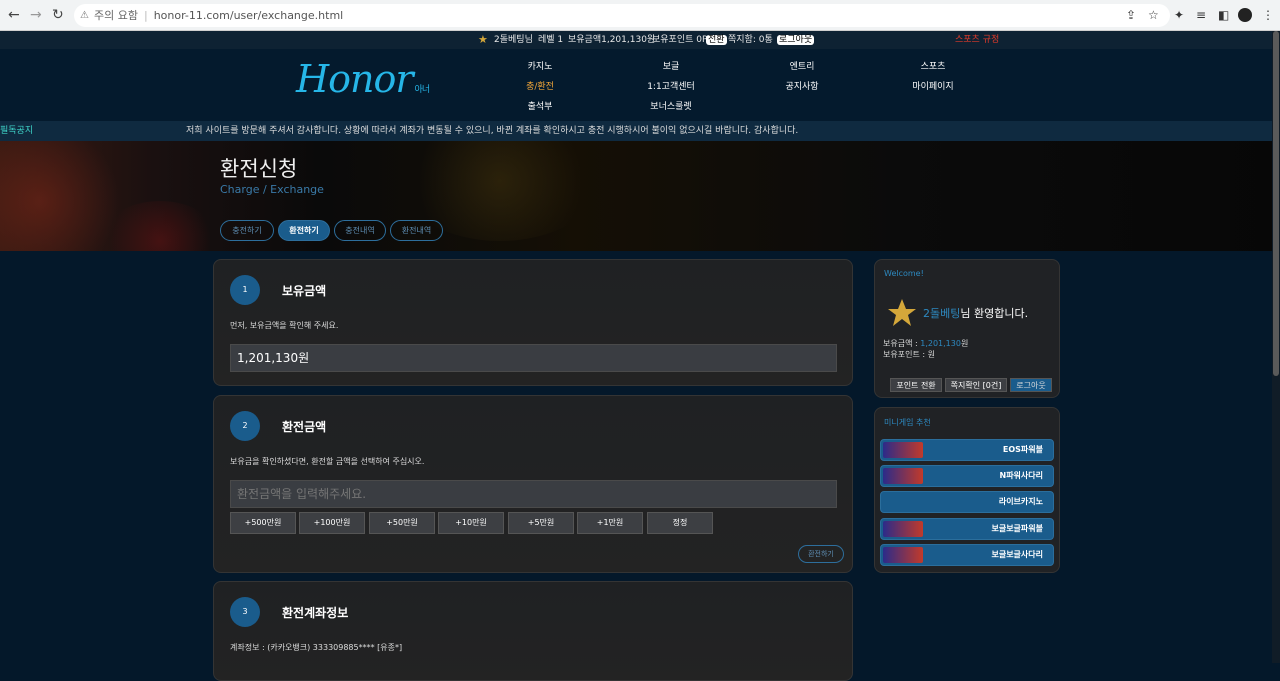 Image resolution: width=1280 pixels, height=681 pixels. I want to click on amount-1-button: +1만원, so click(610, 523).